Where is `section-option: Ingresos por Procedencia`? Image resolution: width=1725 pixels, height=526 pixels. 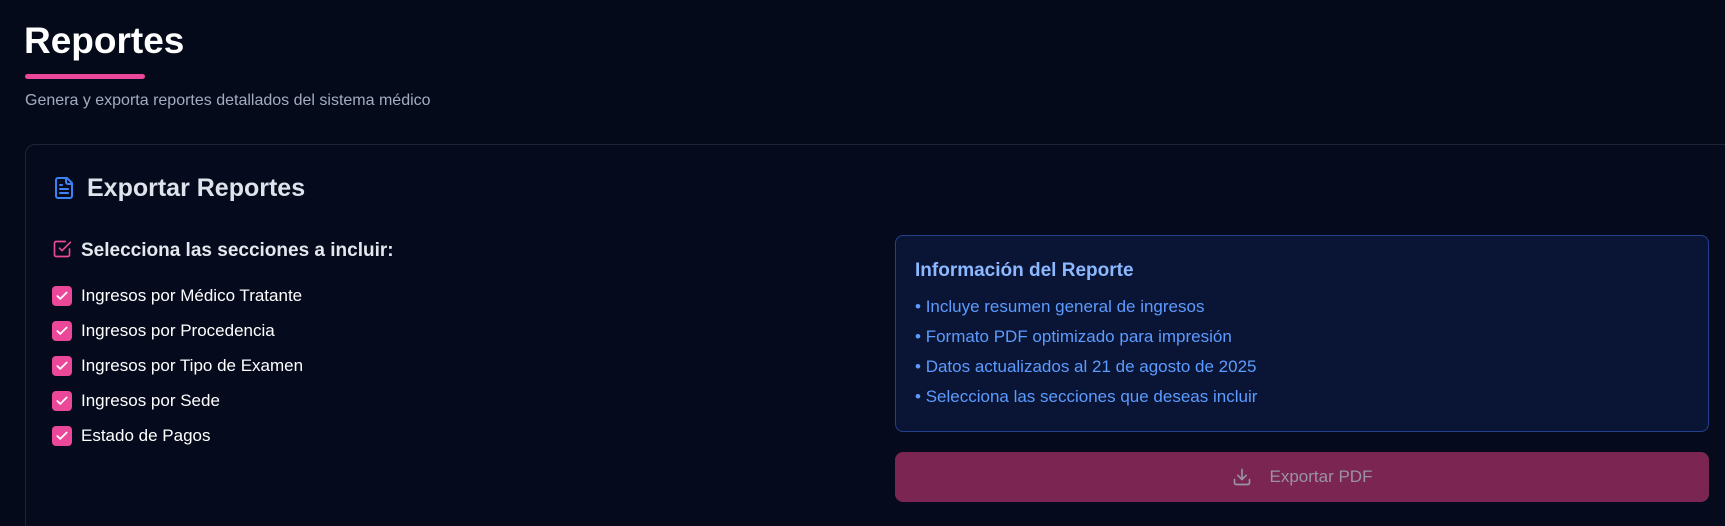
section-option: Ingresos por Procedencia is located at coordinates (223, 330).